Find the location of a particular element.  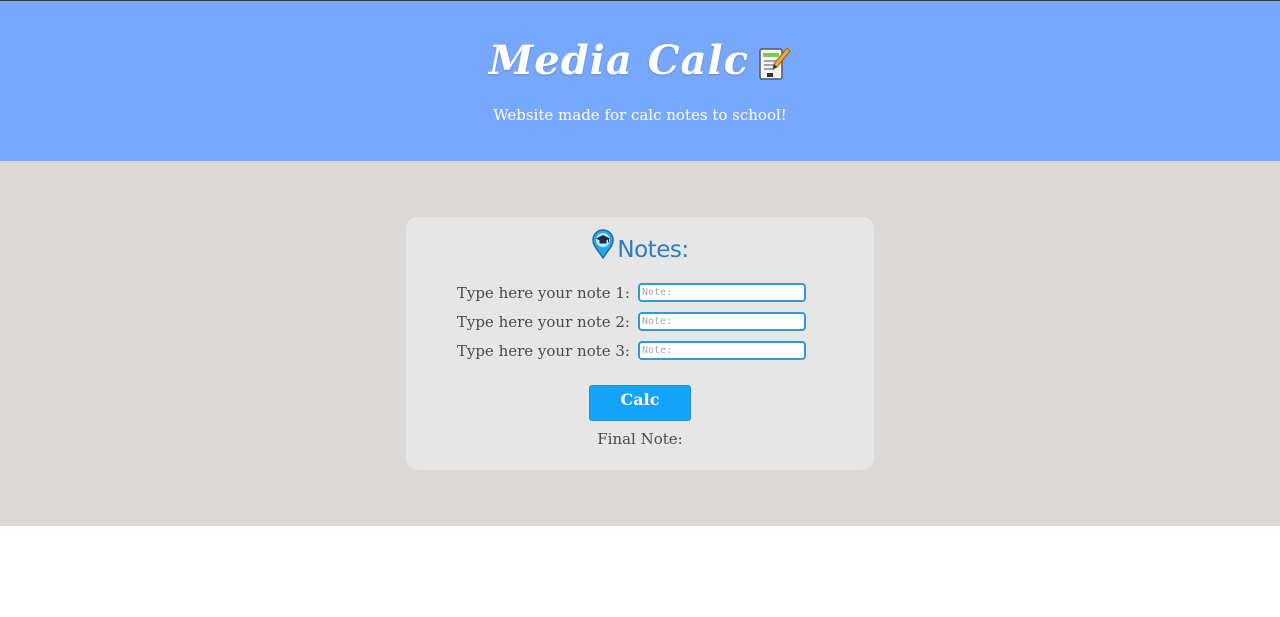

final-note-label: Final Note: is located at coordinates (640, 439).